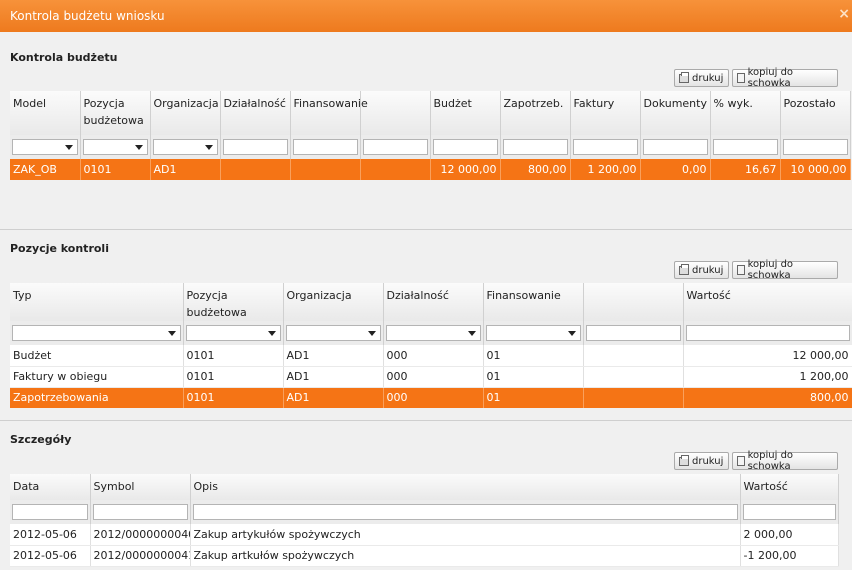 The width and height of the screenshot is (852, 570). I want to click on column-header-zapotrzeb-7: Zapotrzeb., so click(535, 113).